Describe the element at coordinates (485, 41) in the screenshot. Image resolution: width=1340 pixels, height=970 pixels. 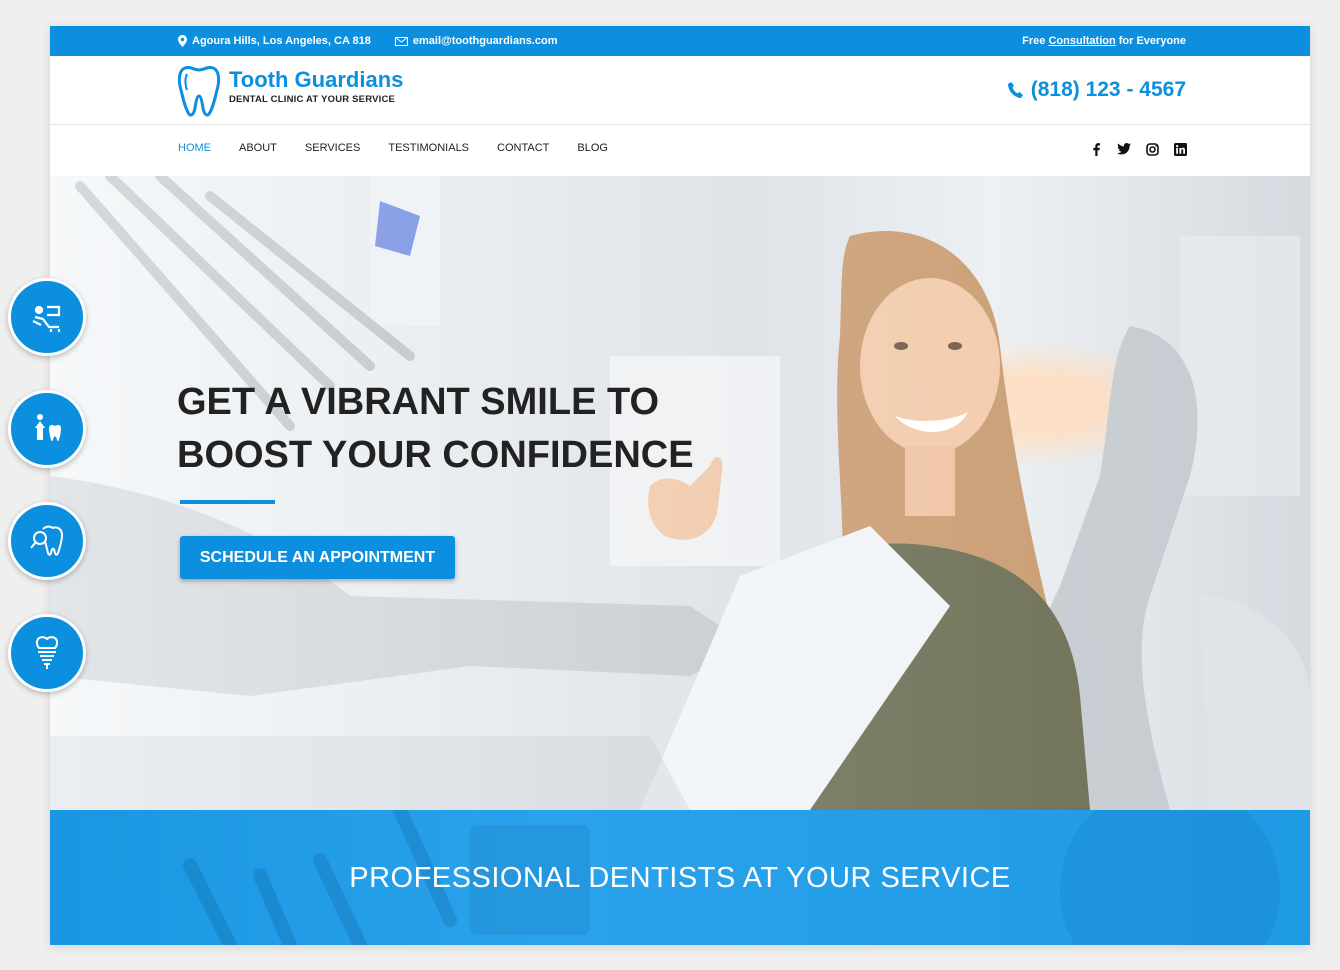
I see `email-link: email@toothguardians.com` at that location.